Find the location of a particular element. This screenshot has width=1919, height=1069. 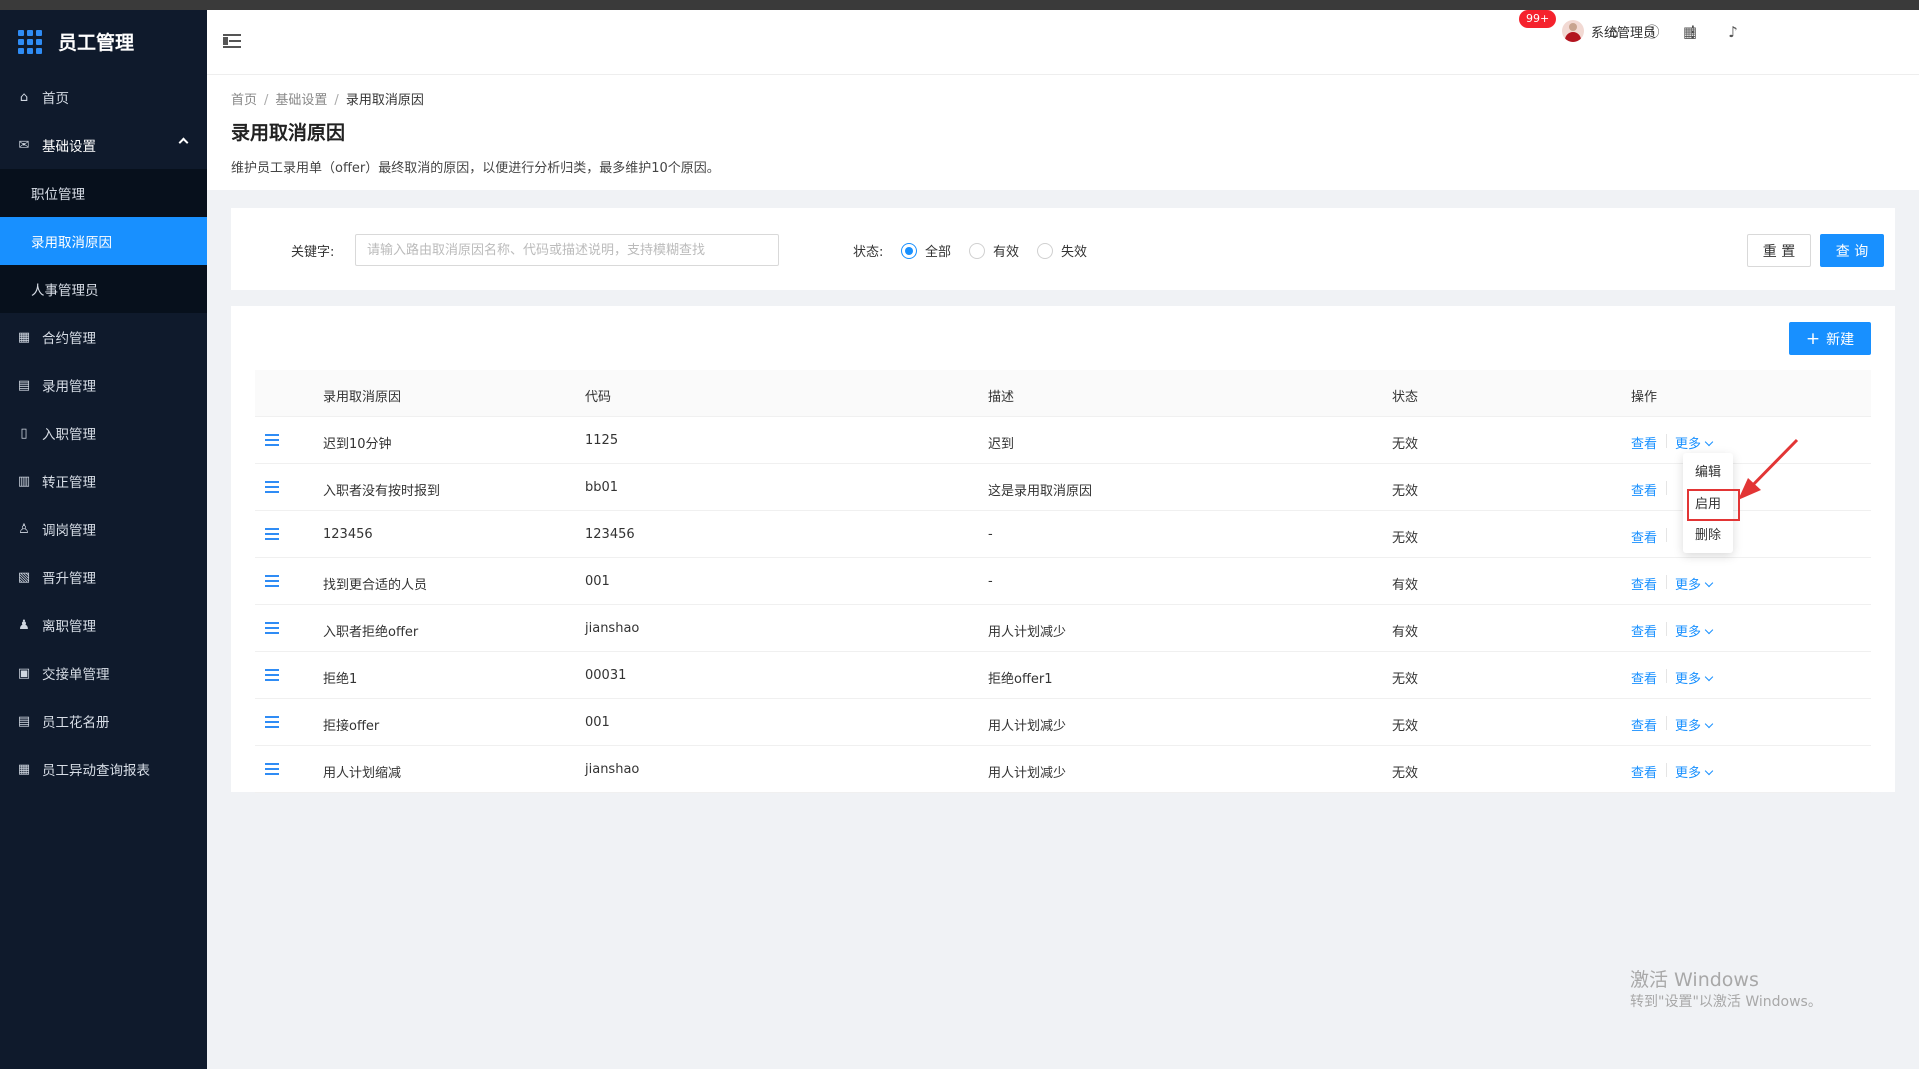

sidebar-subitem-cancel-reason: 录用取消原因 is located at coordinates (103, 241).